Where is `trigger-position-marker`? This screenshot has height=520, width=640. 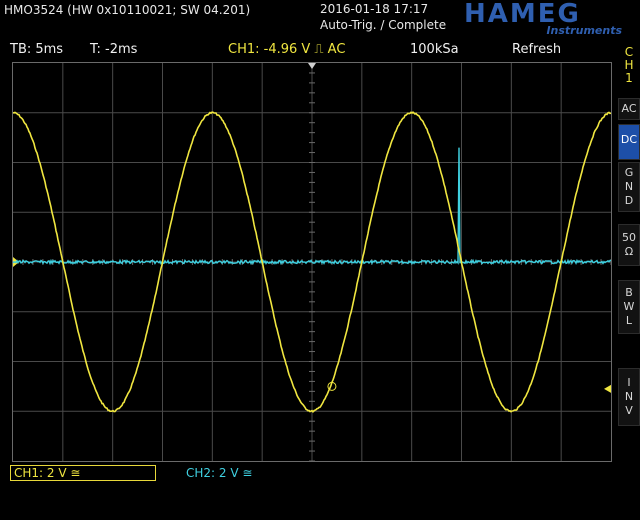 trigger-position-marker is located at coordinates (312, 66).